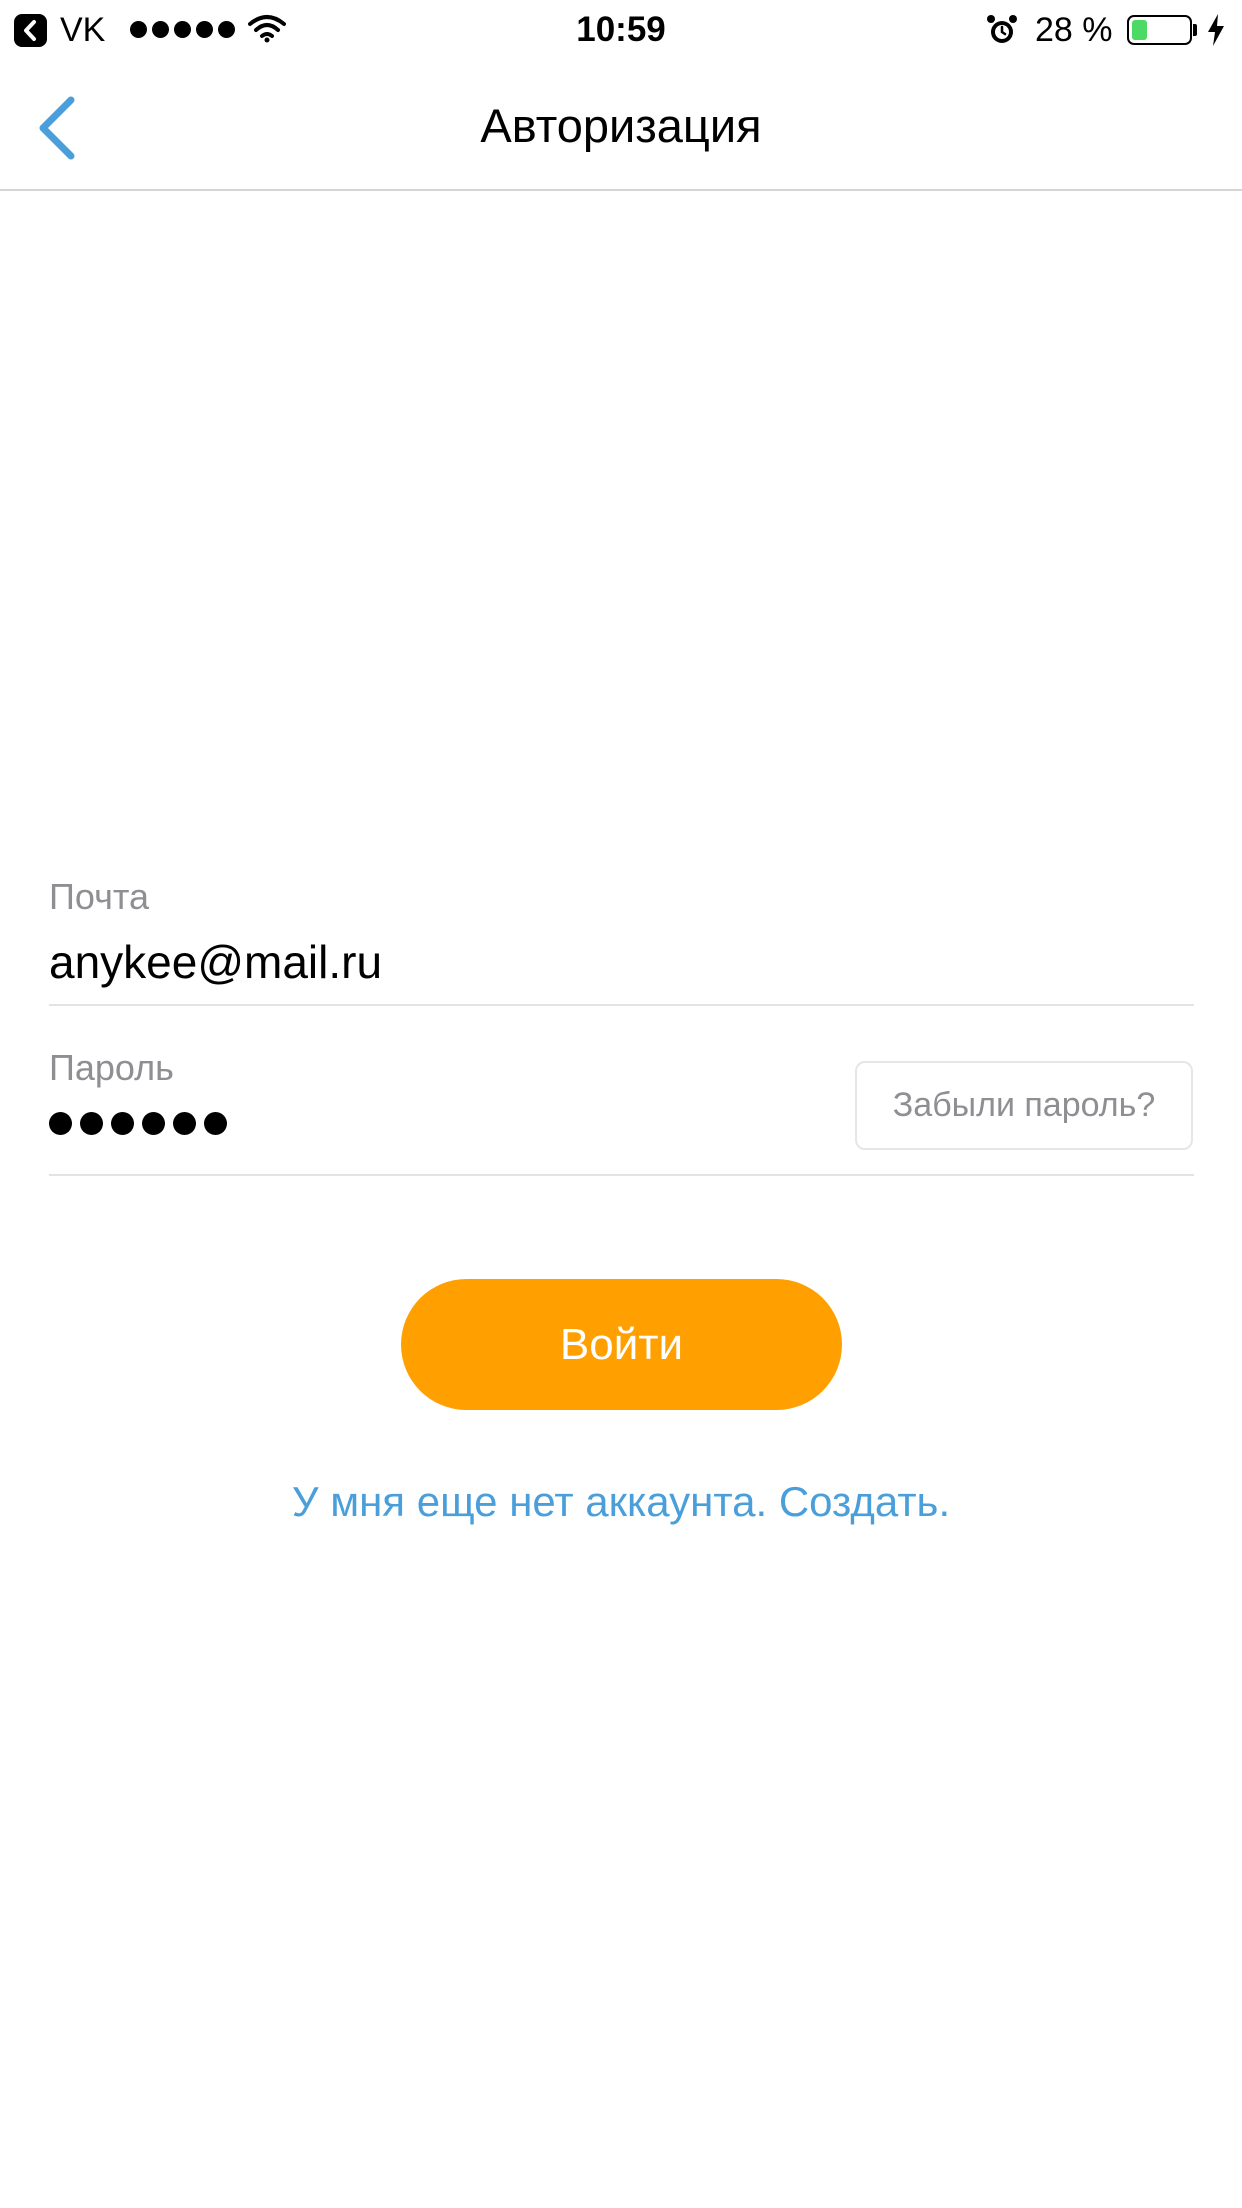 The image size is (1242, 2208). What do you see at coordinates (111, 1067) in the screenshot?
I see `password-label: Пароль` at bounding box center [111, 1067].